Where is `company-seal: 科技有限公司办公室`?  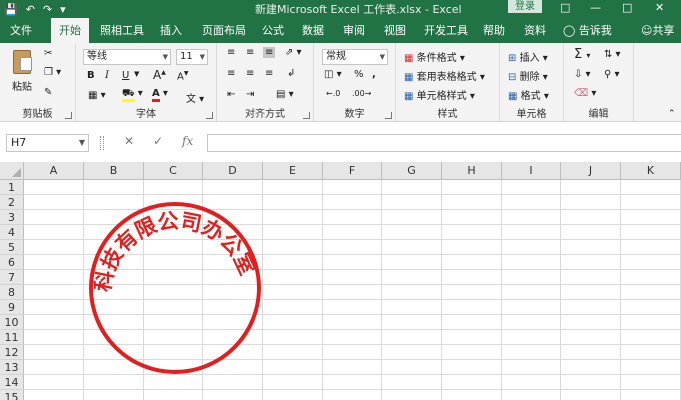 company-seal: 科技有限公司办公室 is located at coordinates (175, 288).